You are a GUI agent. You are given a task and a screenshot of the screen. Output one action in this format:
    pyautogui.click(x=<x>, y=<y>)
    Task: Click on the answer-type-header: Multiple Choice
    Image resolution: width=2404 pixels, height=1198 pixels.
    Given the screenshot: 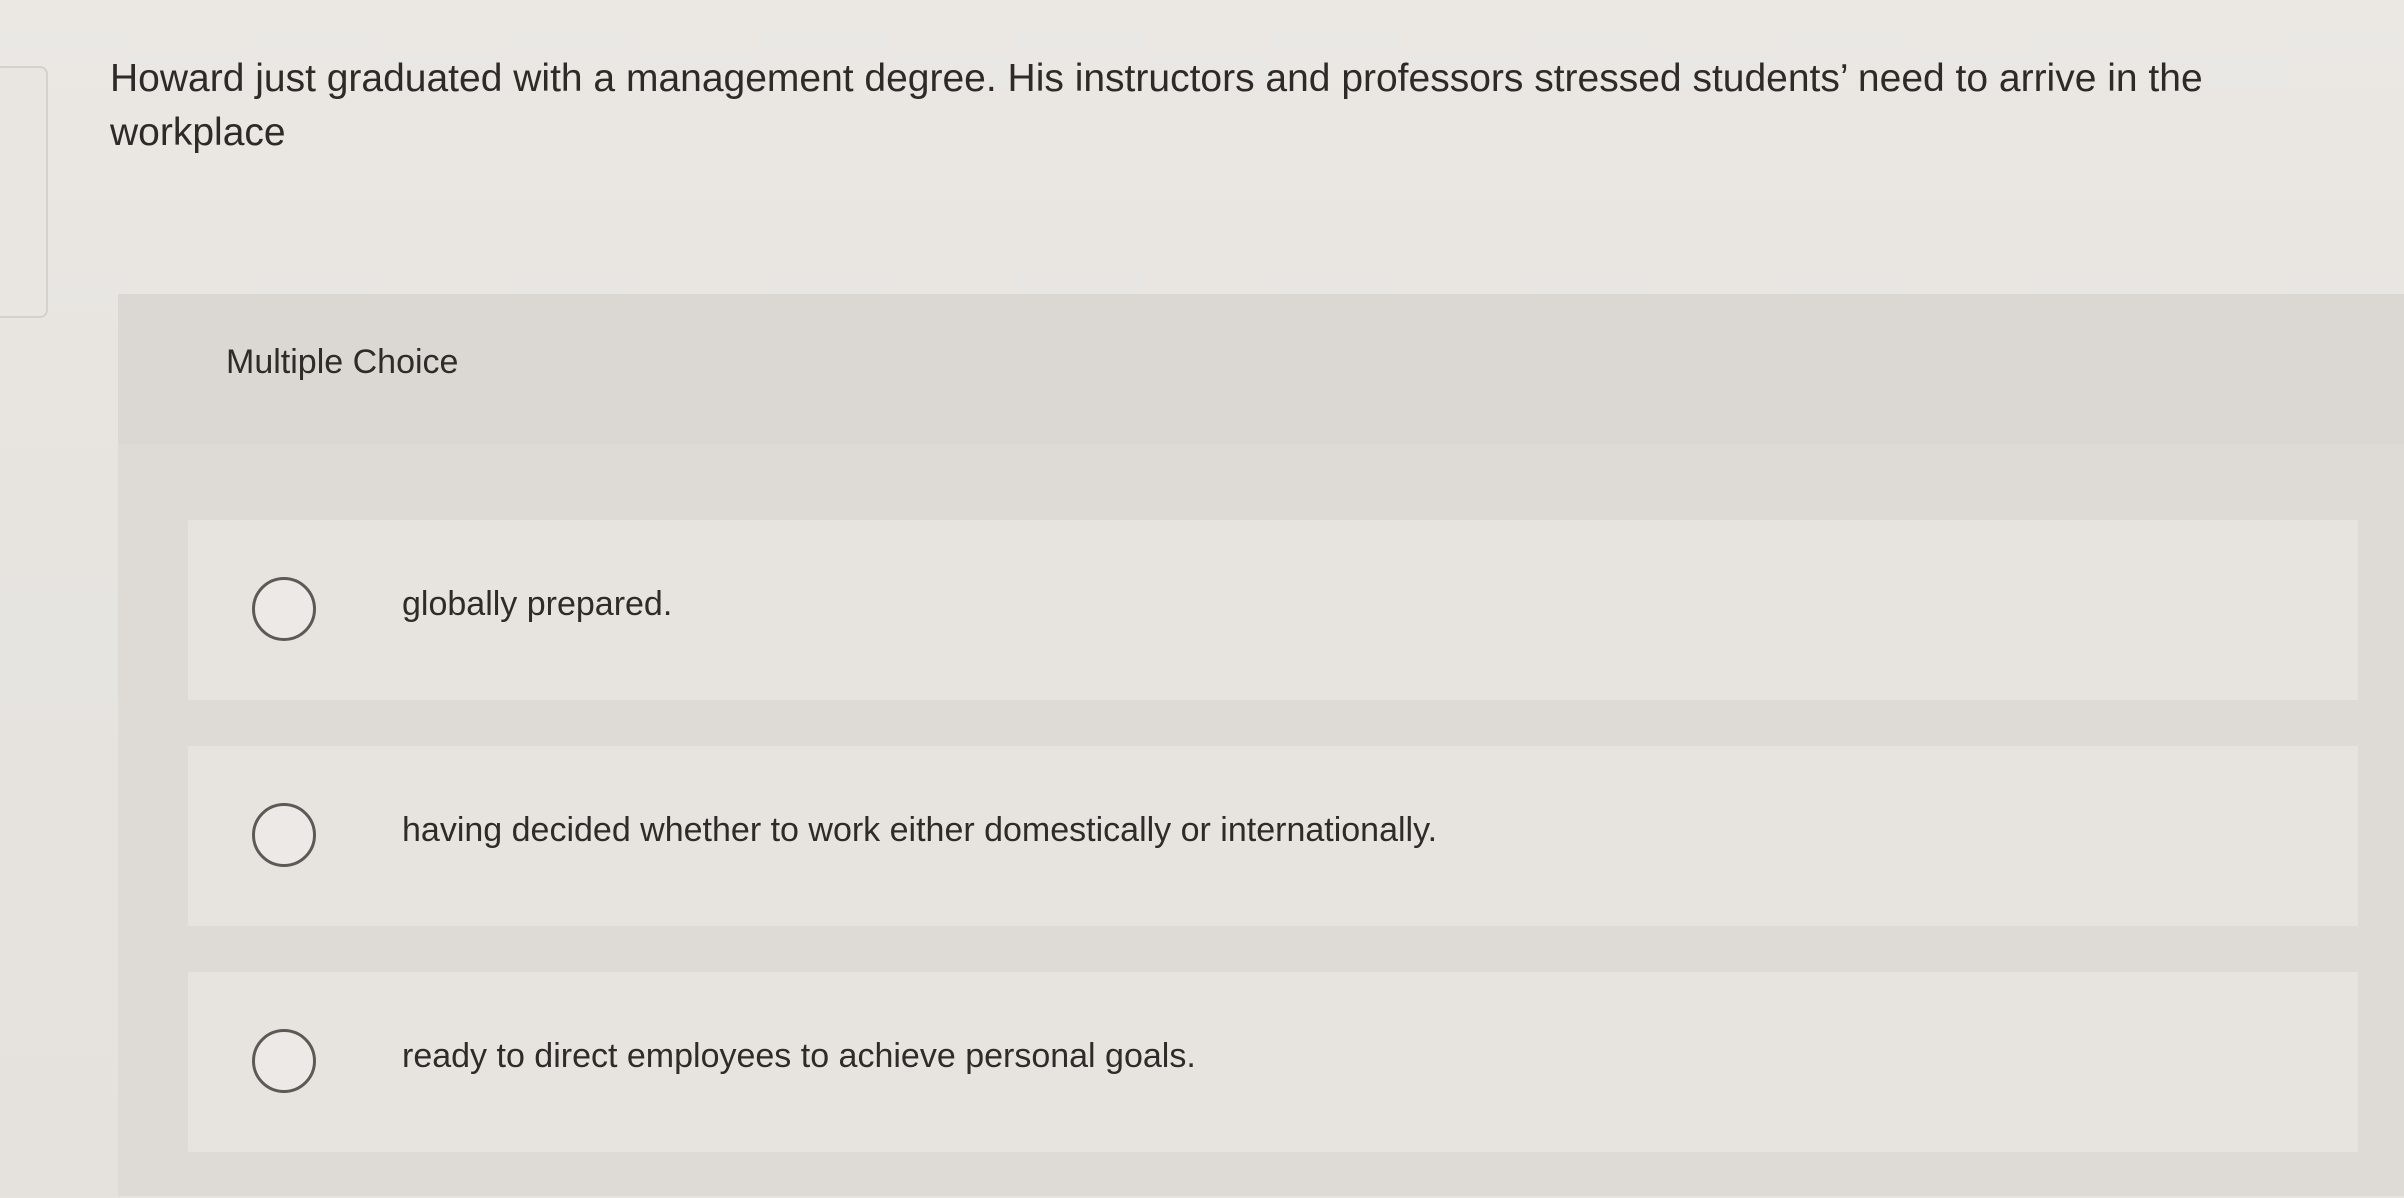 What is the action you would take?
    pyautogui.click(x=1261, y=369)
    